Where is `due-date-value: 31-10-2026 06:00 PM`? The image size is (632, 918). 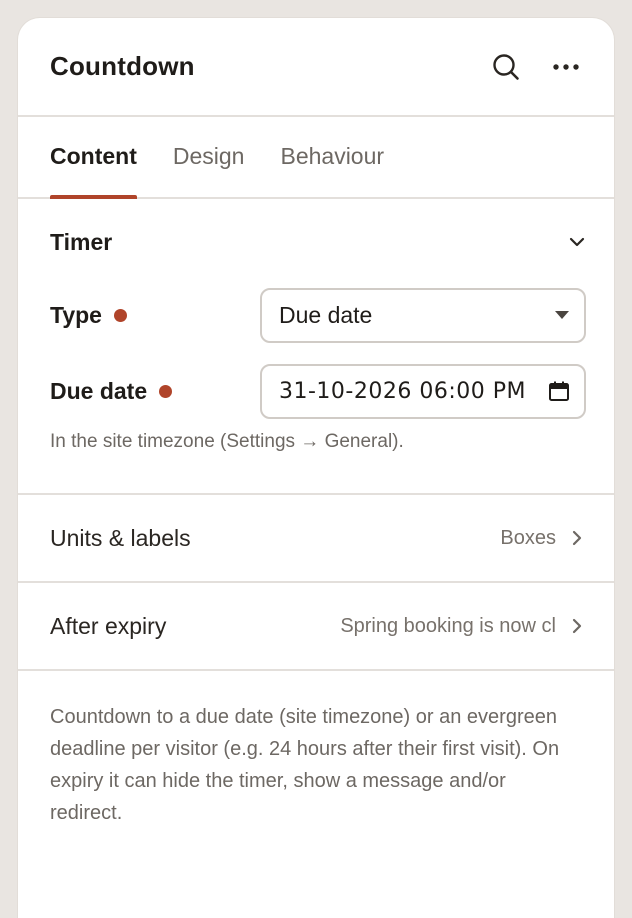 due-date-value: 31-10-2026 06:00 PM is located at coordinates (402, 391).